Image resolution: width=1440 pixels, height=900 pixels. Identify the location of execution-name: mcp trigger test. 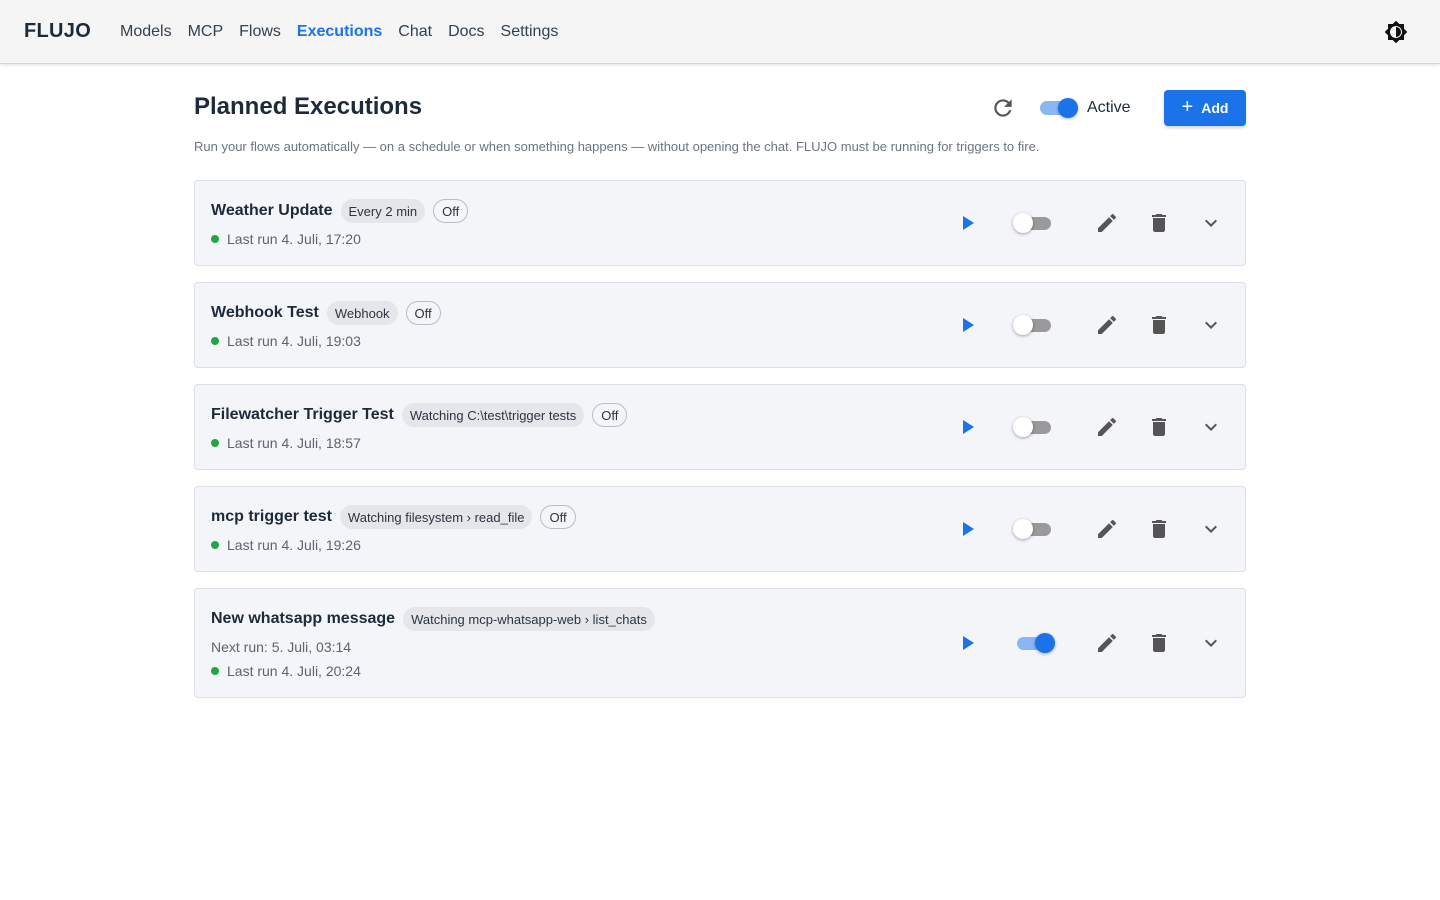
(271, 516).